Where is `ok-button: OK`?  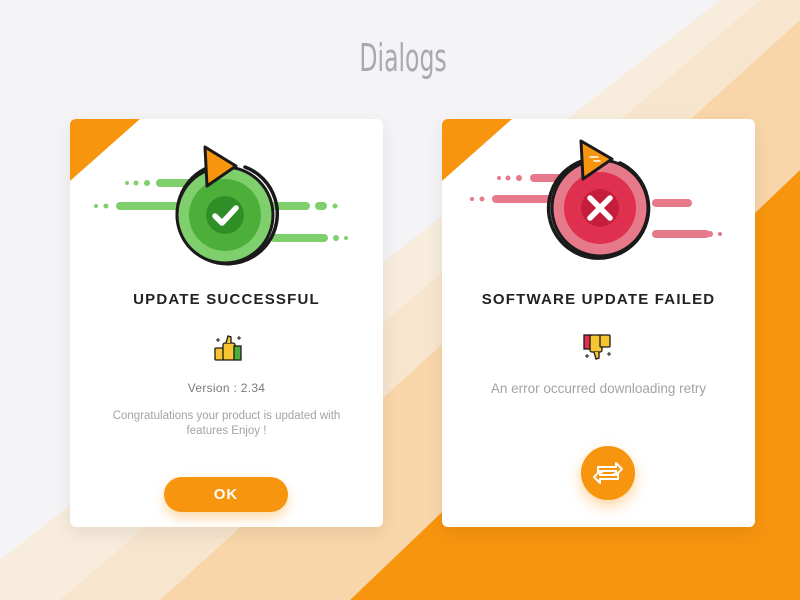
ok-button: OK is located at coordinates (226, 494).